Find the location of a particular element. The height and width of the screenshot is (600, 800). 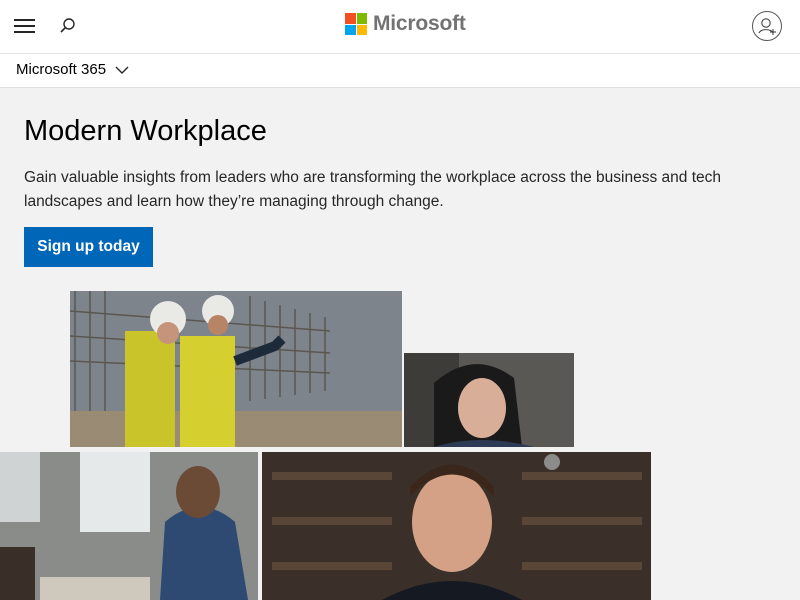

top-header: Microsoft is located at coordinates (400, 27).